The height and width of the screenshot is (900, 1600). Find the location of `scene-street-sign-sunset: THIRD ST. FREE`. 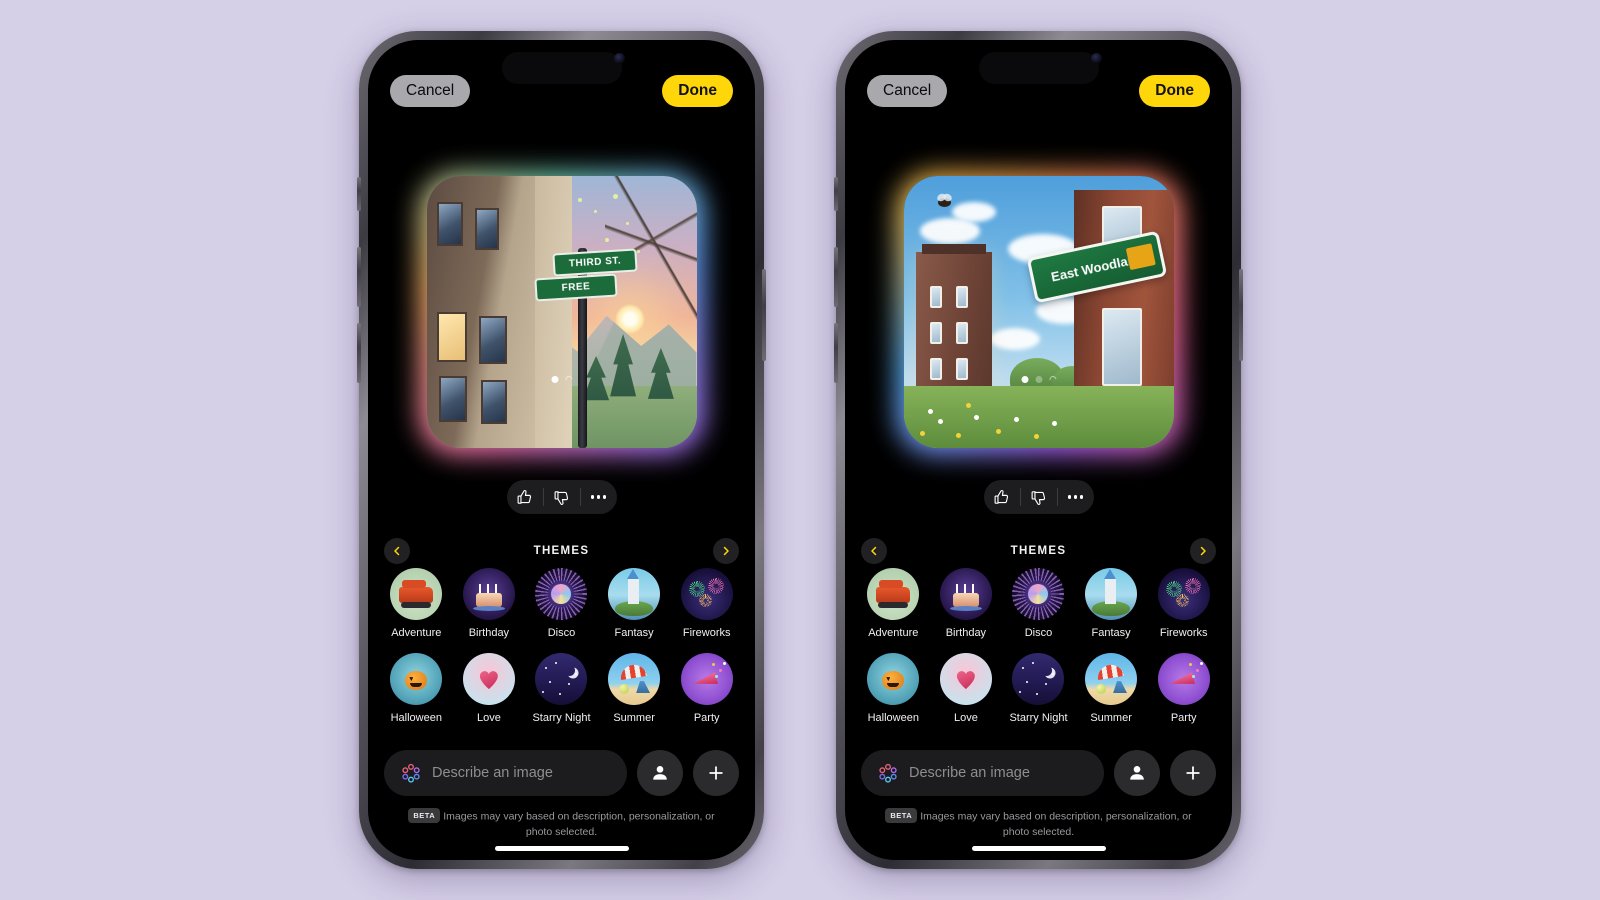

scene-street-sign-sunset: THIRD ST. FREE is located at coordinates (561, 312).